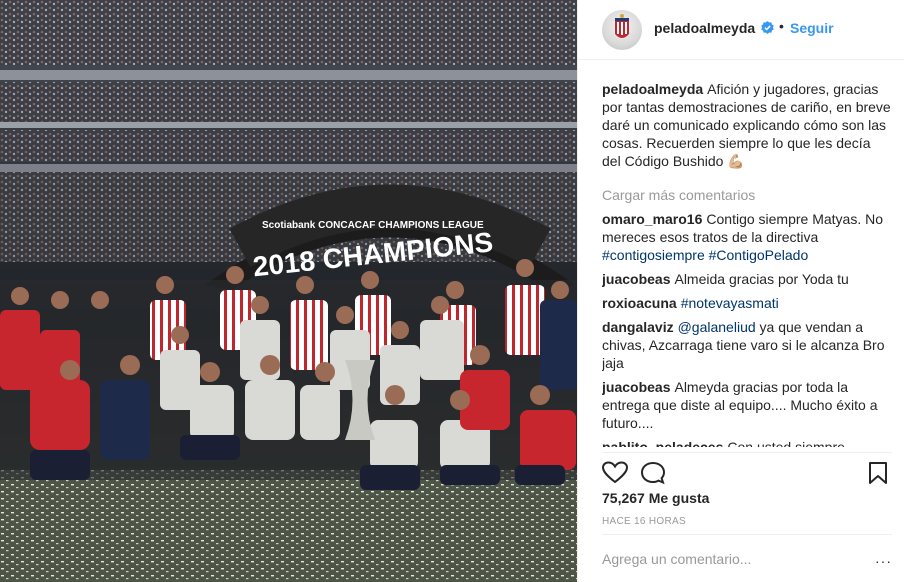 The height and width of the screenshot is (582, 904). What do you see at coordinates (652, 89) in the screenshot?
I see `caption-username: peladoalmeyda` at bounding box center [652, 89].